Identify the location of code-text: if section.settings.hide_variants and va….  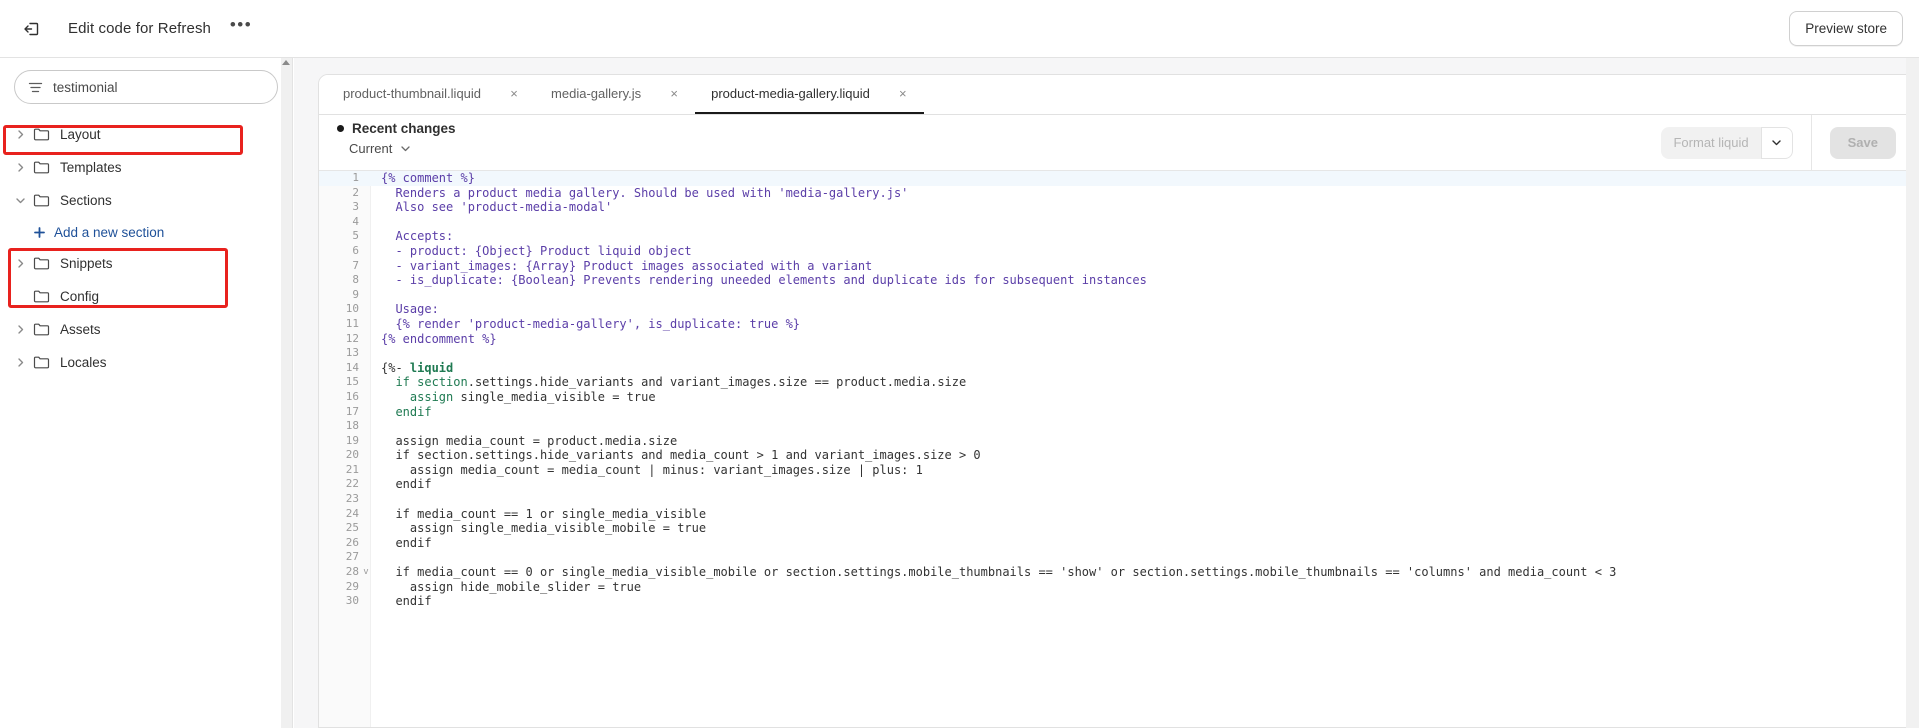
(681, 382).